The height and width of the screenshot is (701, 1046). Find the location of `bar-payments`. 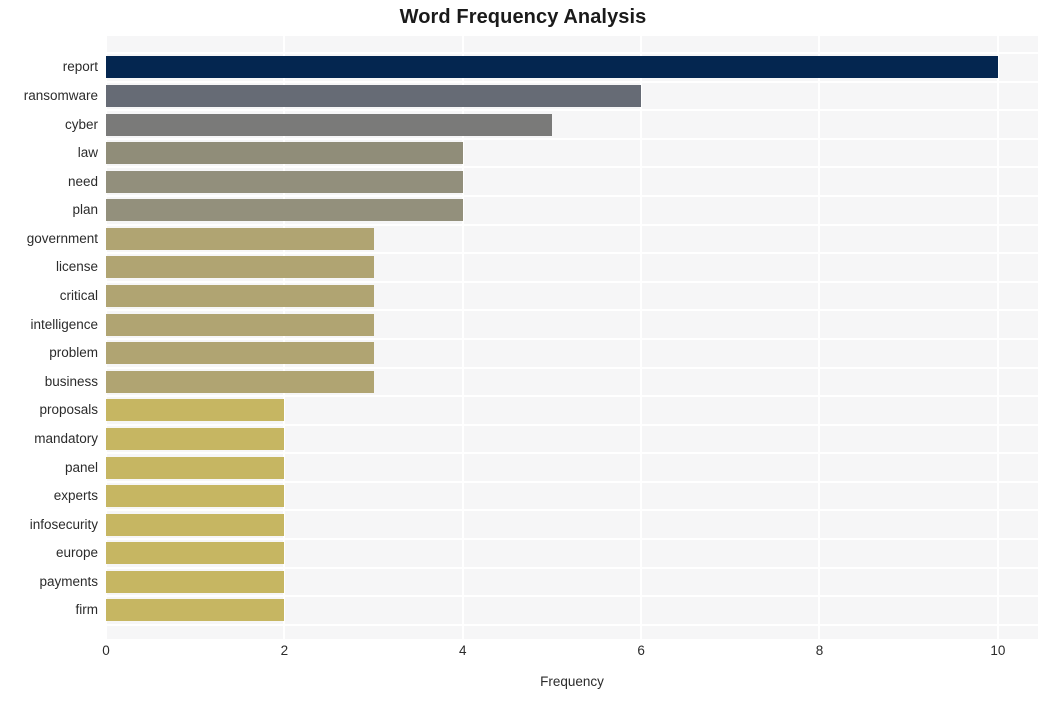

bar-payments is located at coordinates (195, 581).